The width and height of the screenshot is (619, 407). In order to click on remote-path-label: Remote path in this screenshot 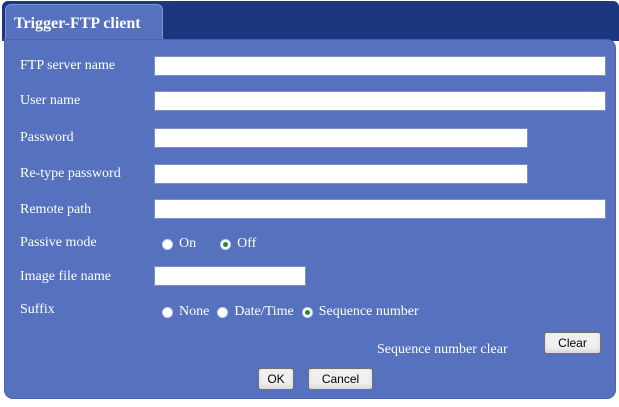, I will do `click(56, 209)`.